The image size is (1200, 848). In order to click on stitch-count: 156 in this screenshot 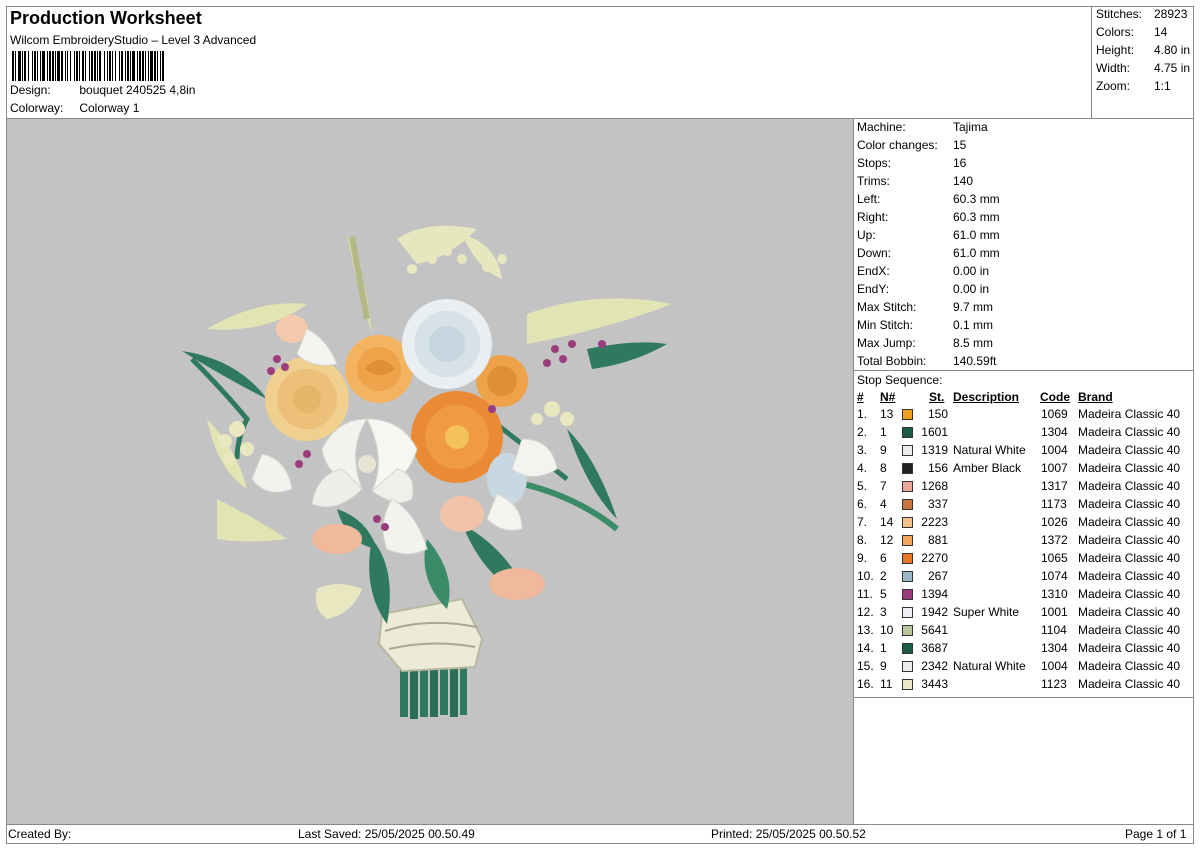, I will do `click(937, 468)`.